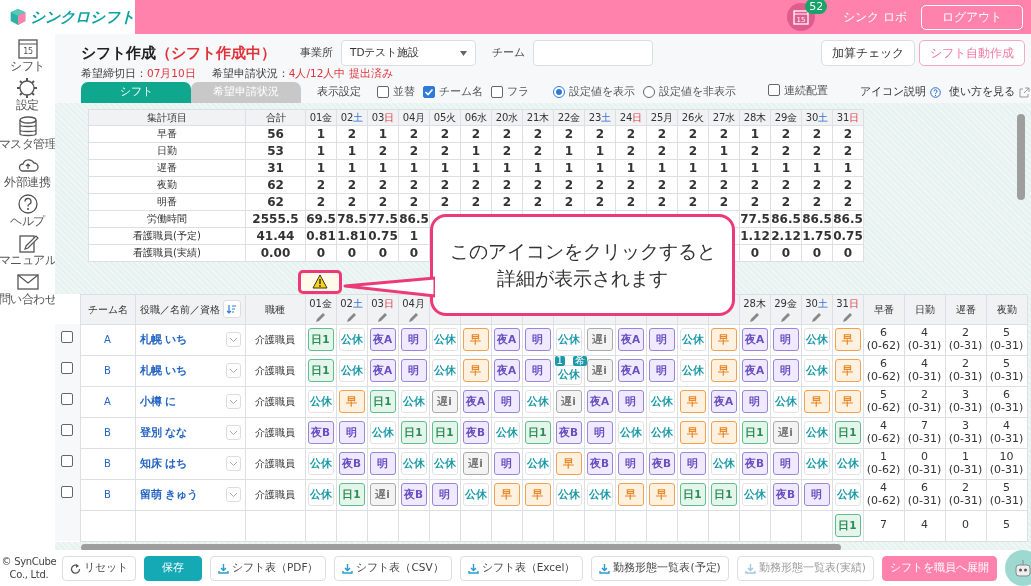  Describe the element at coordinates (900, 92) in the screenshot. I see `help-link: アイコン説明` at that location.